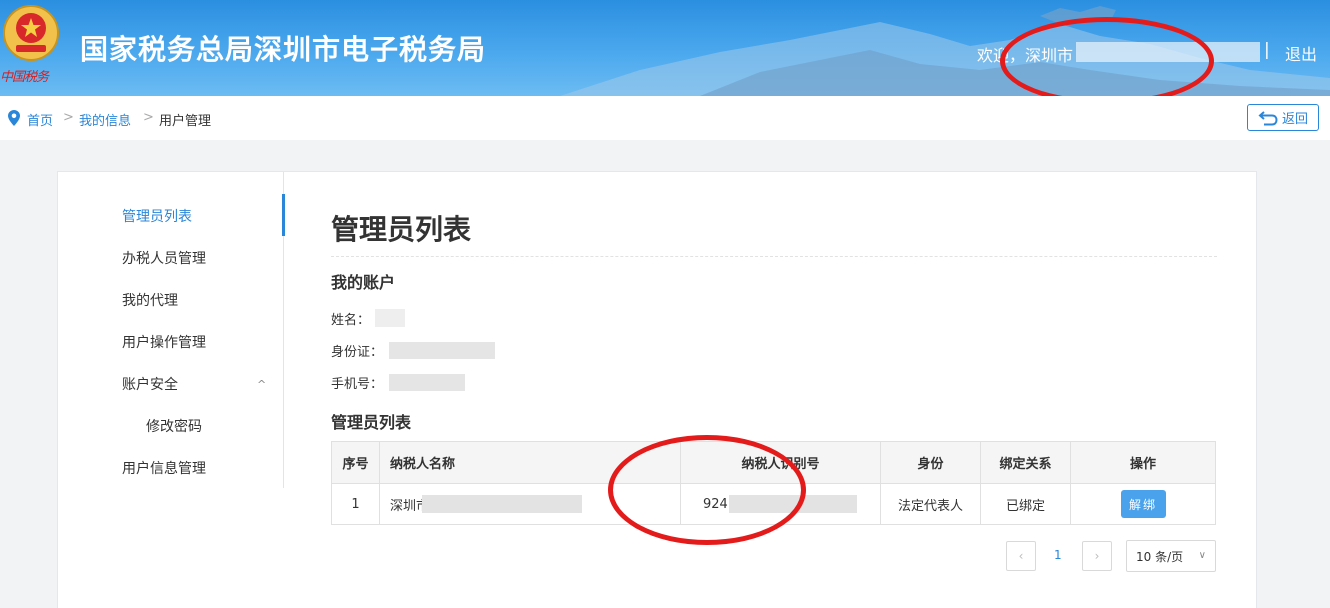 The image size is (1330, 608). I want to click on col-role: 身份, so click(930, 462).